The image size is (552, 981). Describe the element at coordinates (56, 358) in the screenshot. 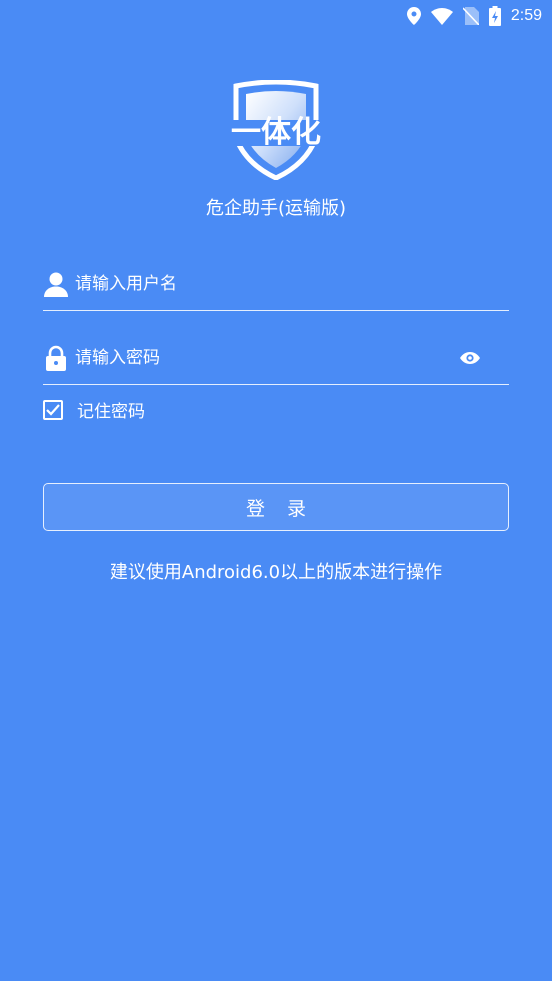

I see `lock-icon` at that location.